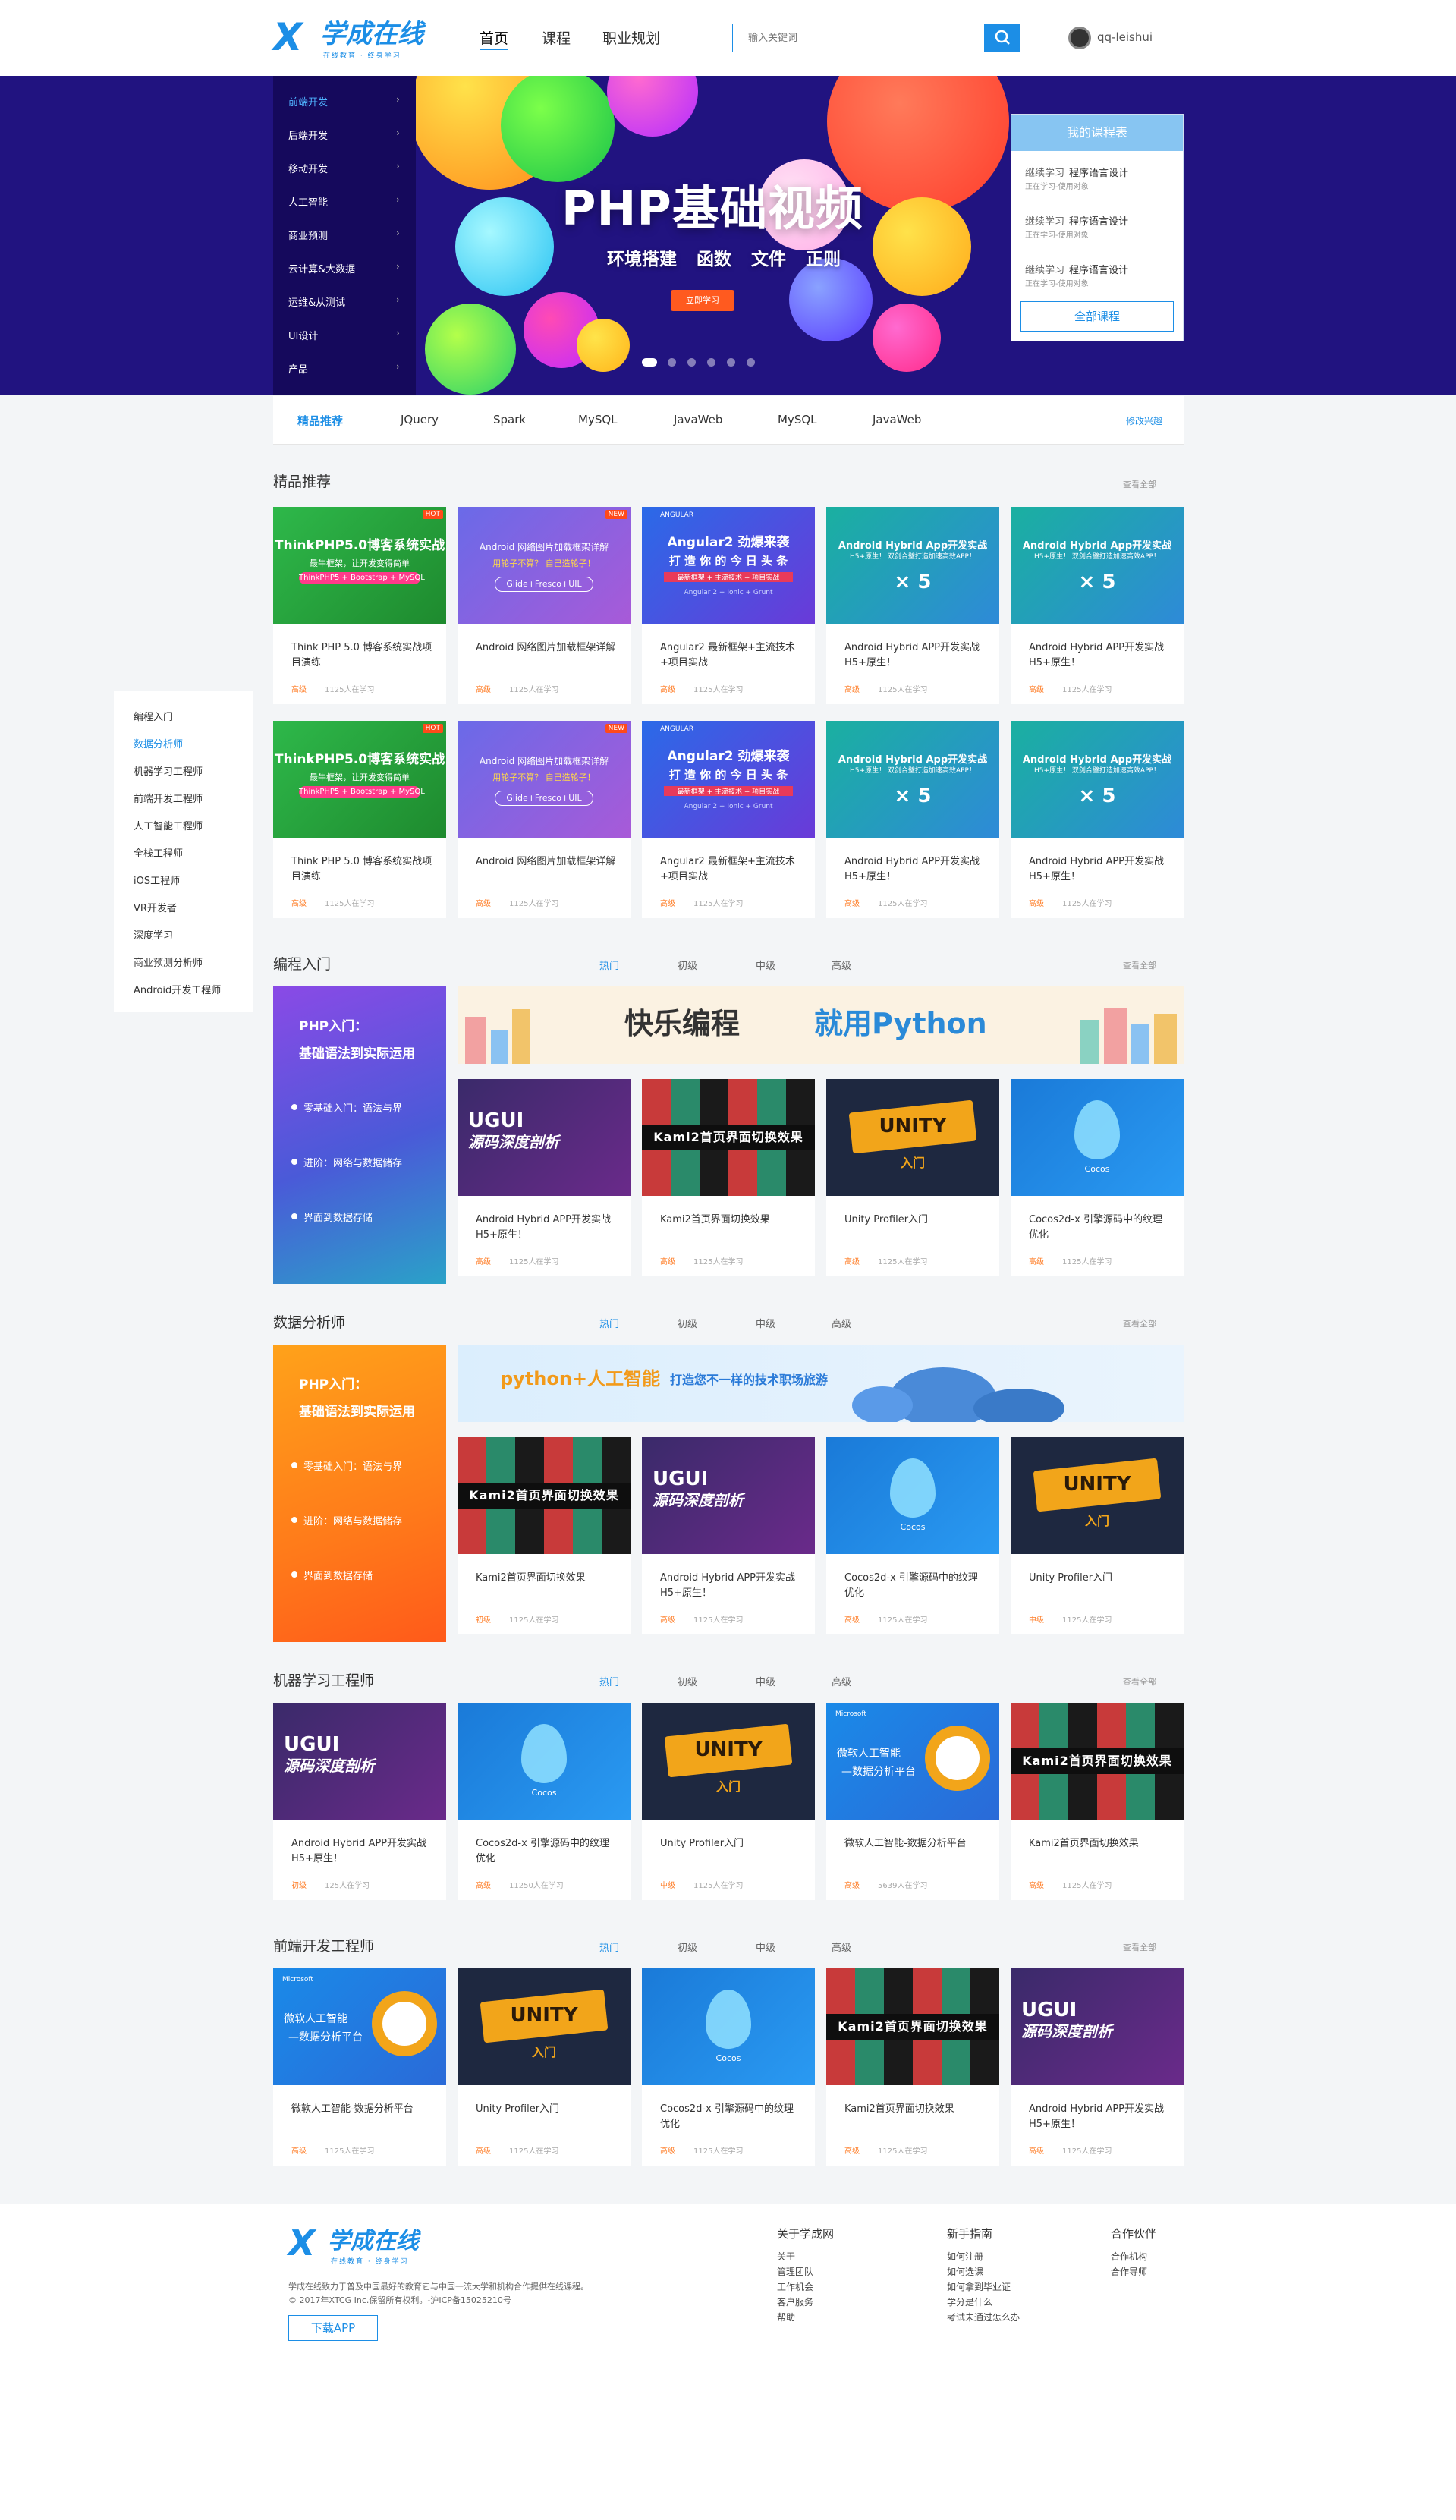  I want to click on category-item: 商业预测, so click(308, 235).